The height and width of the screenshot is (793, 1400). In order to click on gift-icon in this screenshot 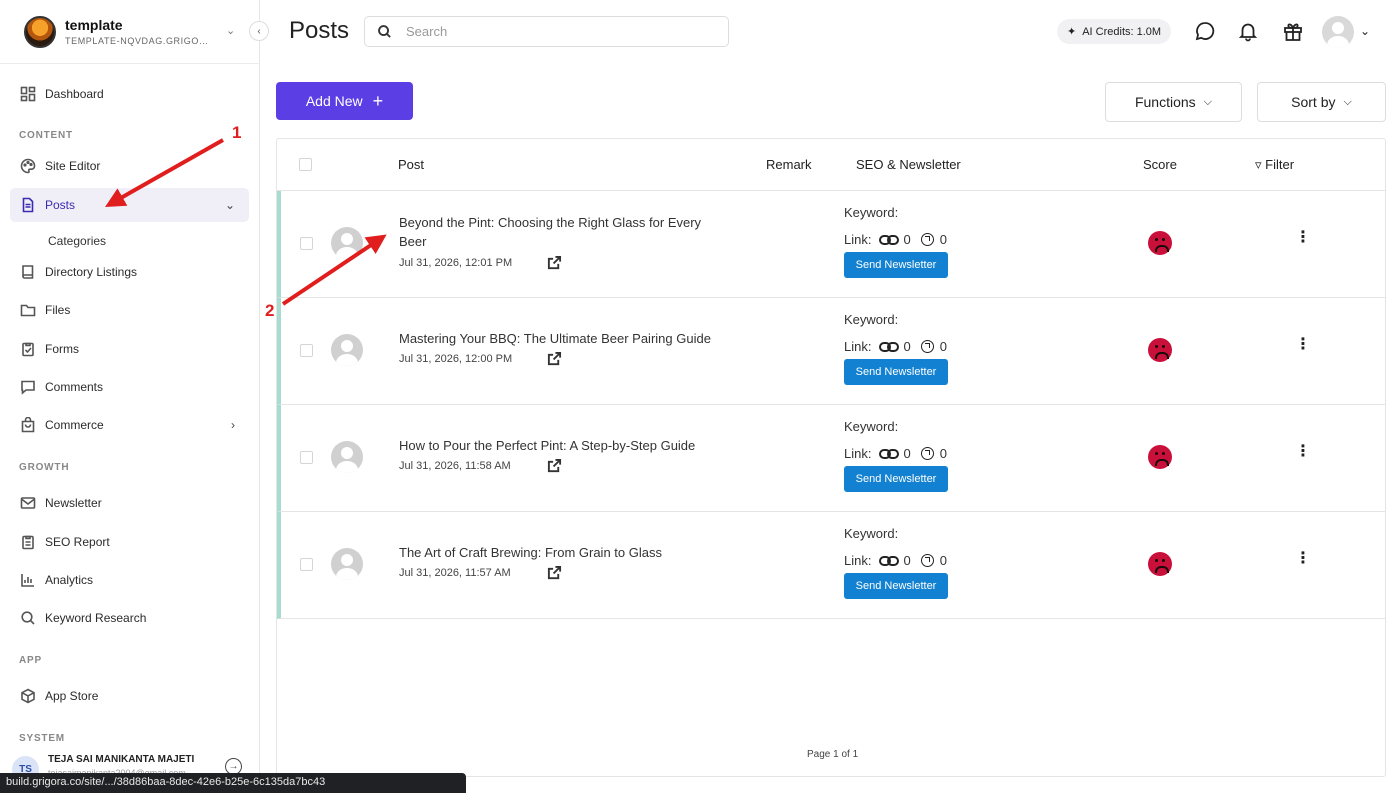, I will do `click(1293, 31)`.